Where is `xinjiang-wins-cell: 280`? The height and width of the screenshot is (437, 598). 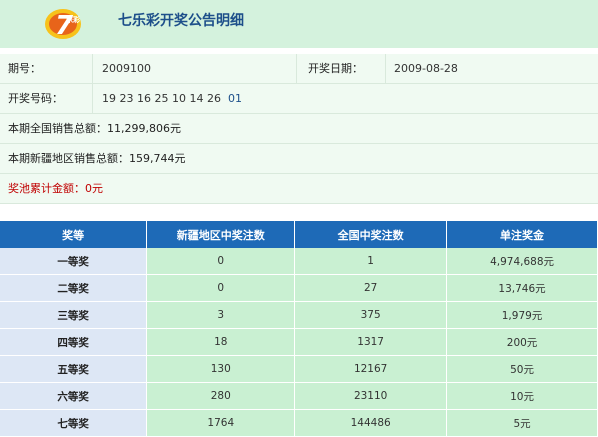 xinjiang-wins-cell: 280 is located at coordinates (221, 396).